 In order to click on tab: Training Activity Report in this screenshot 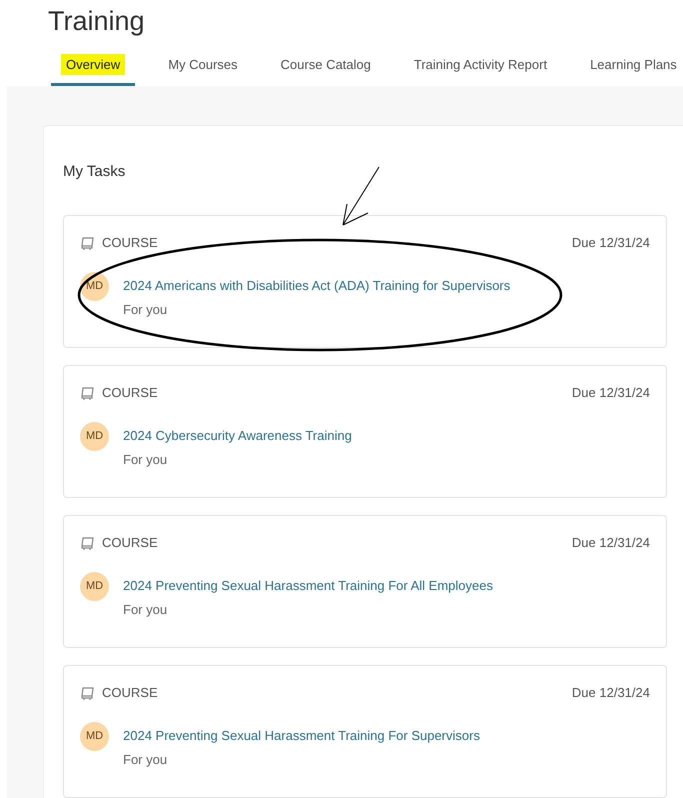, I will do `click(481, 70)`.